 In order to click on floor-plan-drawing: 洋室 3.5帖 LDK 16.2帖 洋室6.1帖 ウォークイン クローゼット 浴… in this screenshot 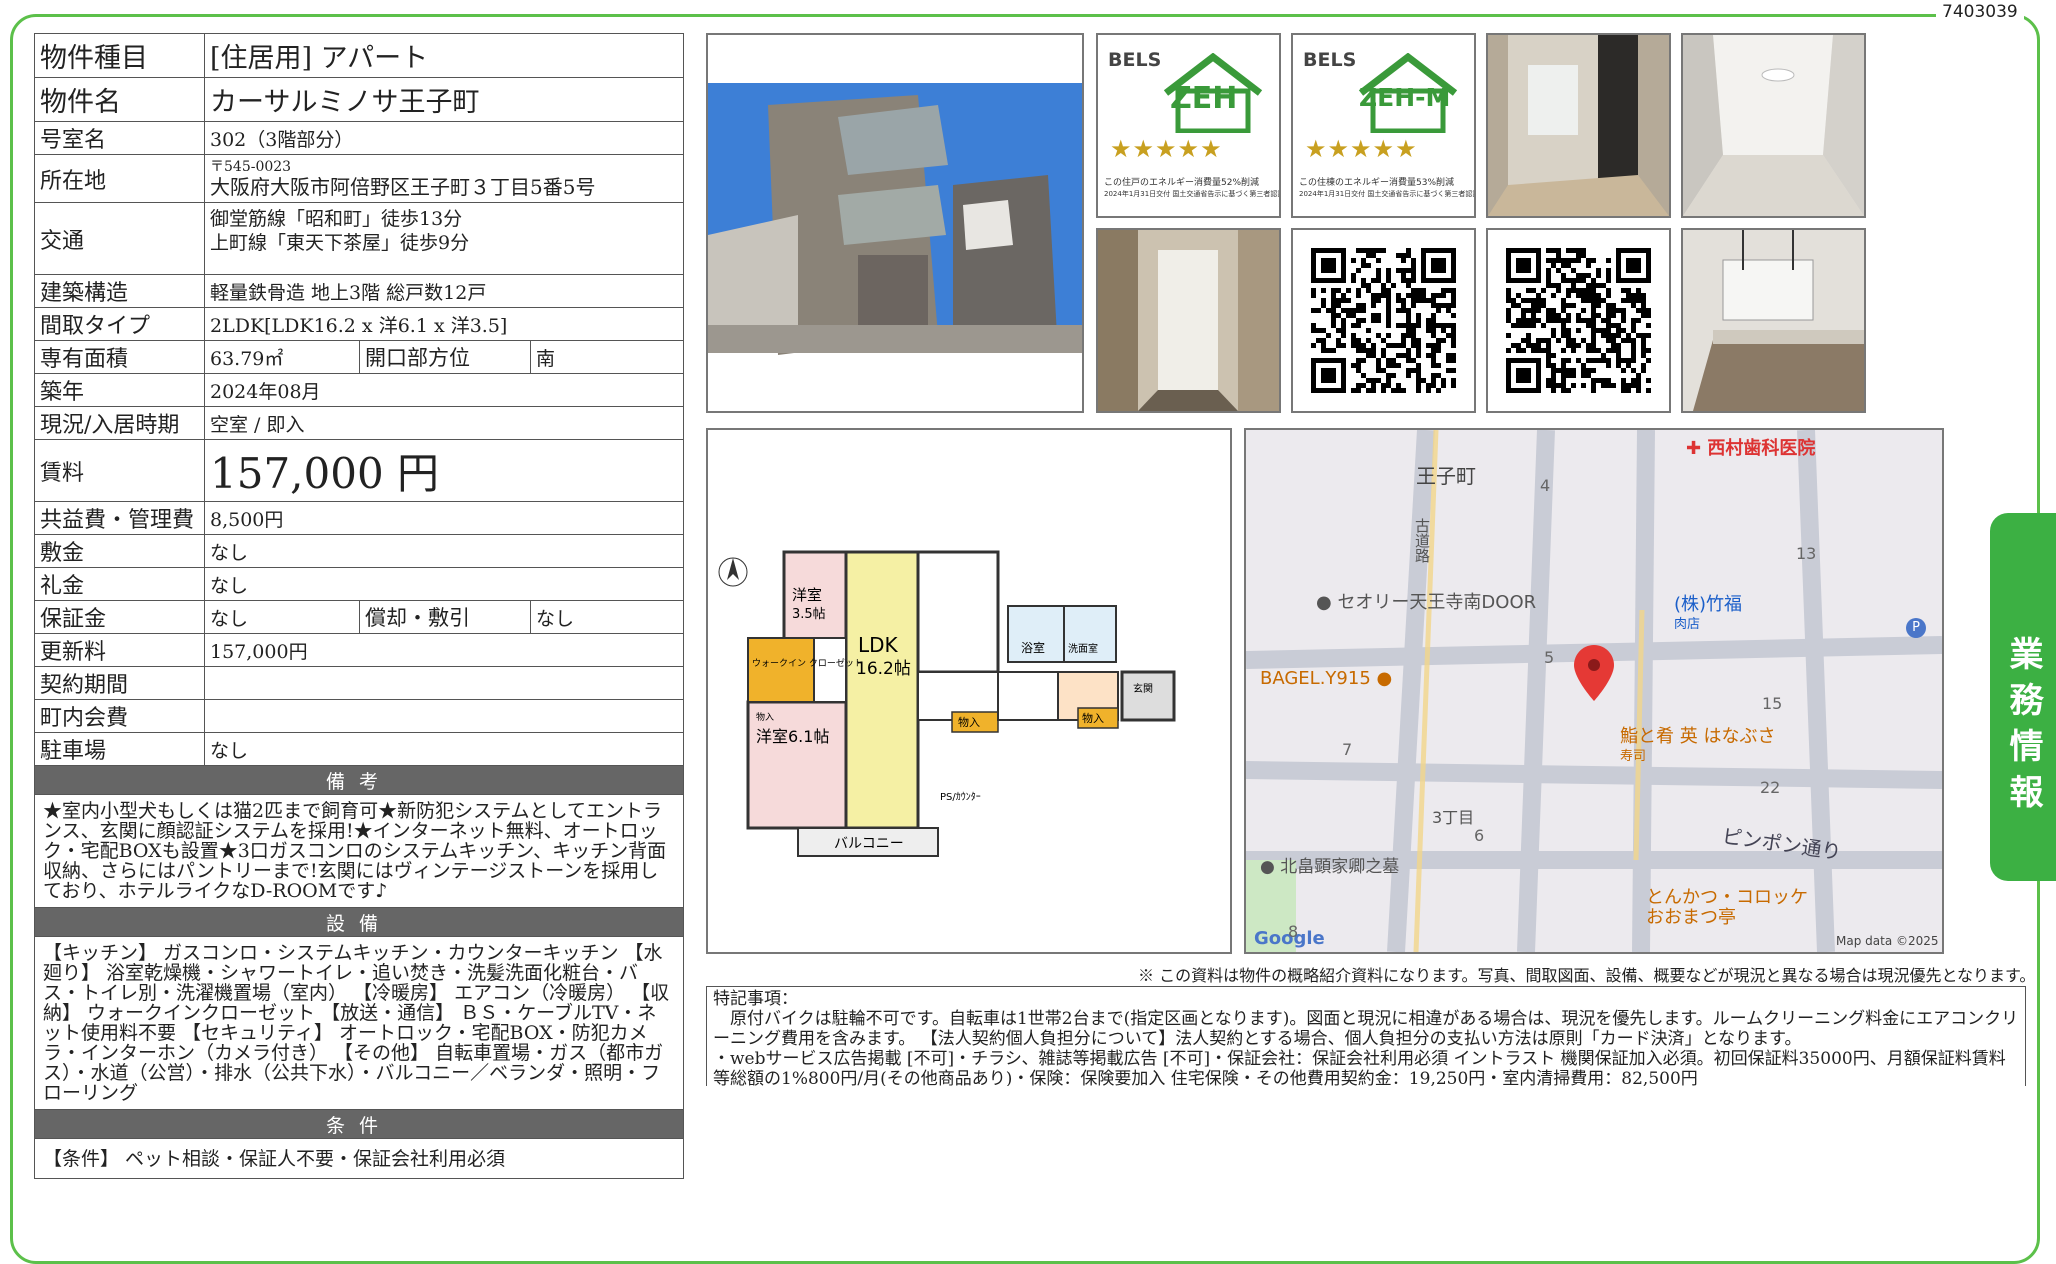, I will do `click(947, 703)`.